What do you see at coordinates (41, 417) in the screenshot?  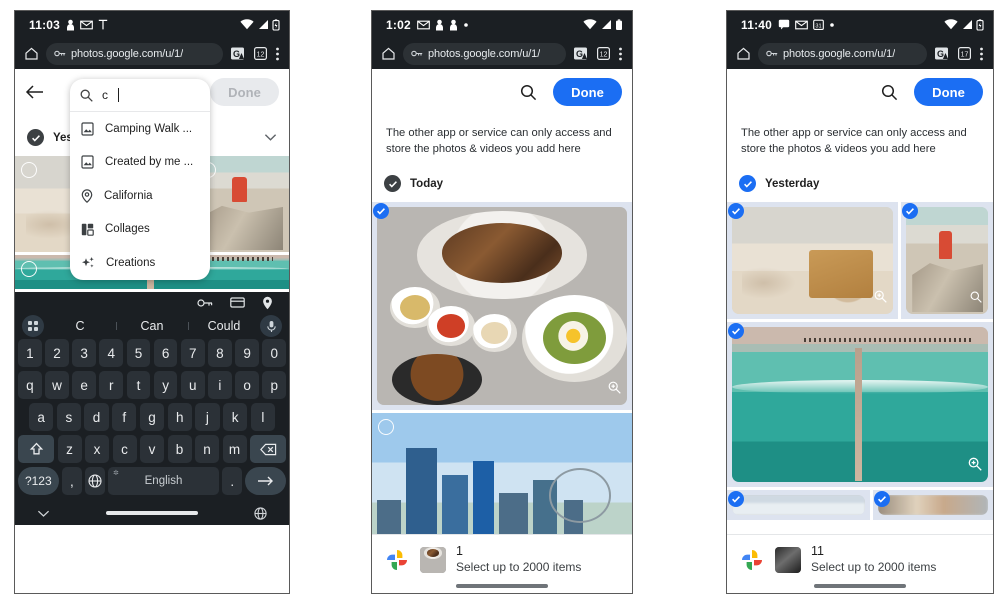 I see `key-a: a` at bounding box center [41, 417].